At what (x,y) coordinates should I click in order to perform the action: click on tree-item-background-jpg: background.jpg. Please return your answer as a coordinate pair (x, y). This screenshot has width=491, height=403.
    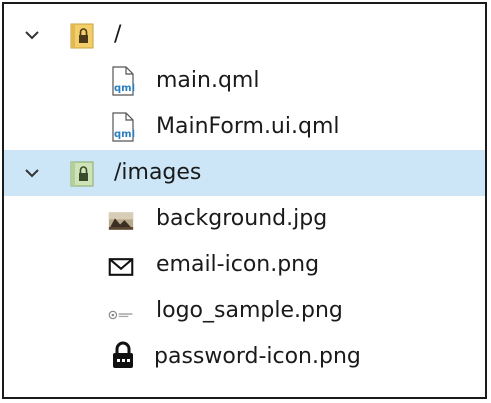
    Looking at the image, I should click on (244, 219).